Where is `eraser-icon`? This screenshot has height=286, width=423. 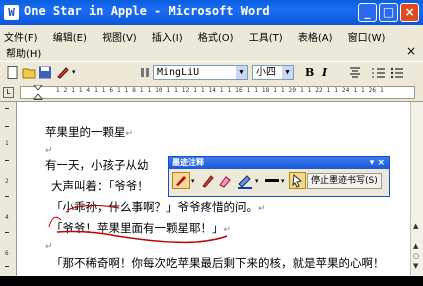 eraser-icon is located at coordinates (224, 180).